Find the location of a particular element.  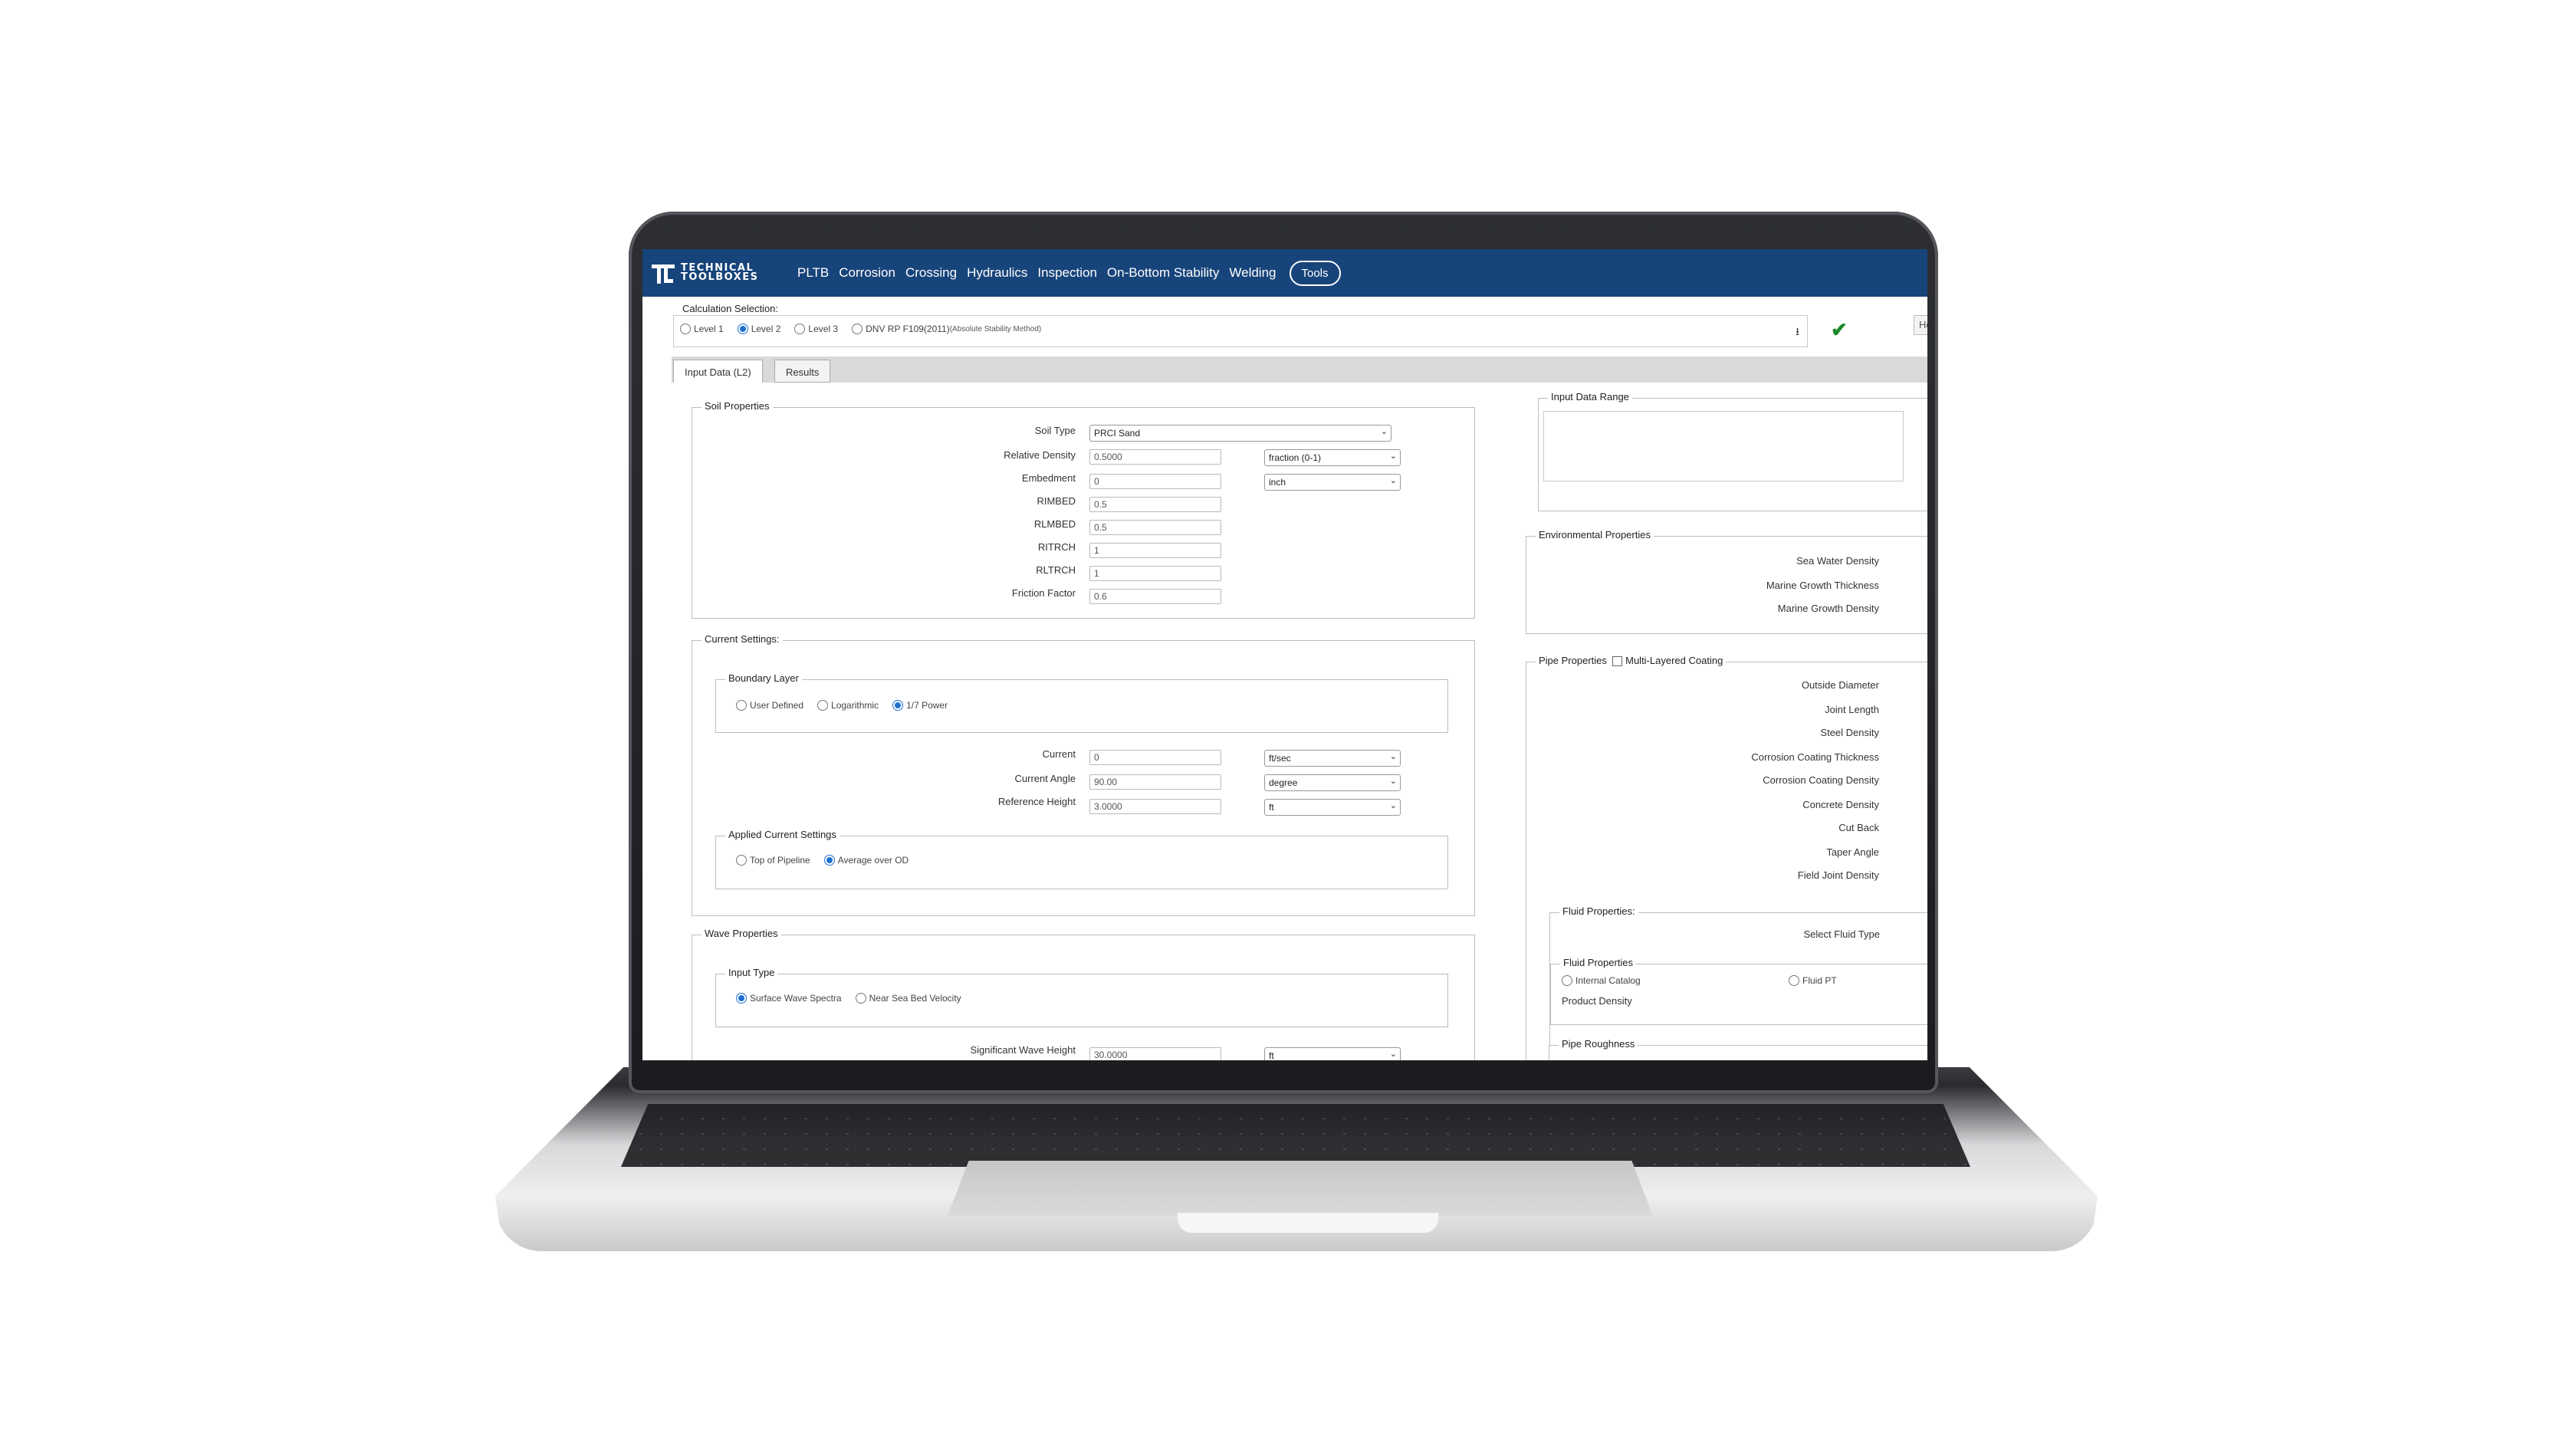

current-angle-label: Current Angle is located at coordinates (1045, 778).